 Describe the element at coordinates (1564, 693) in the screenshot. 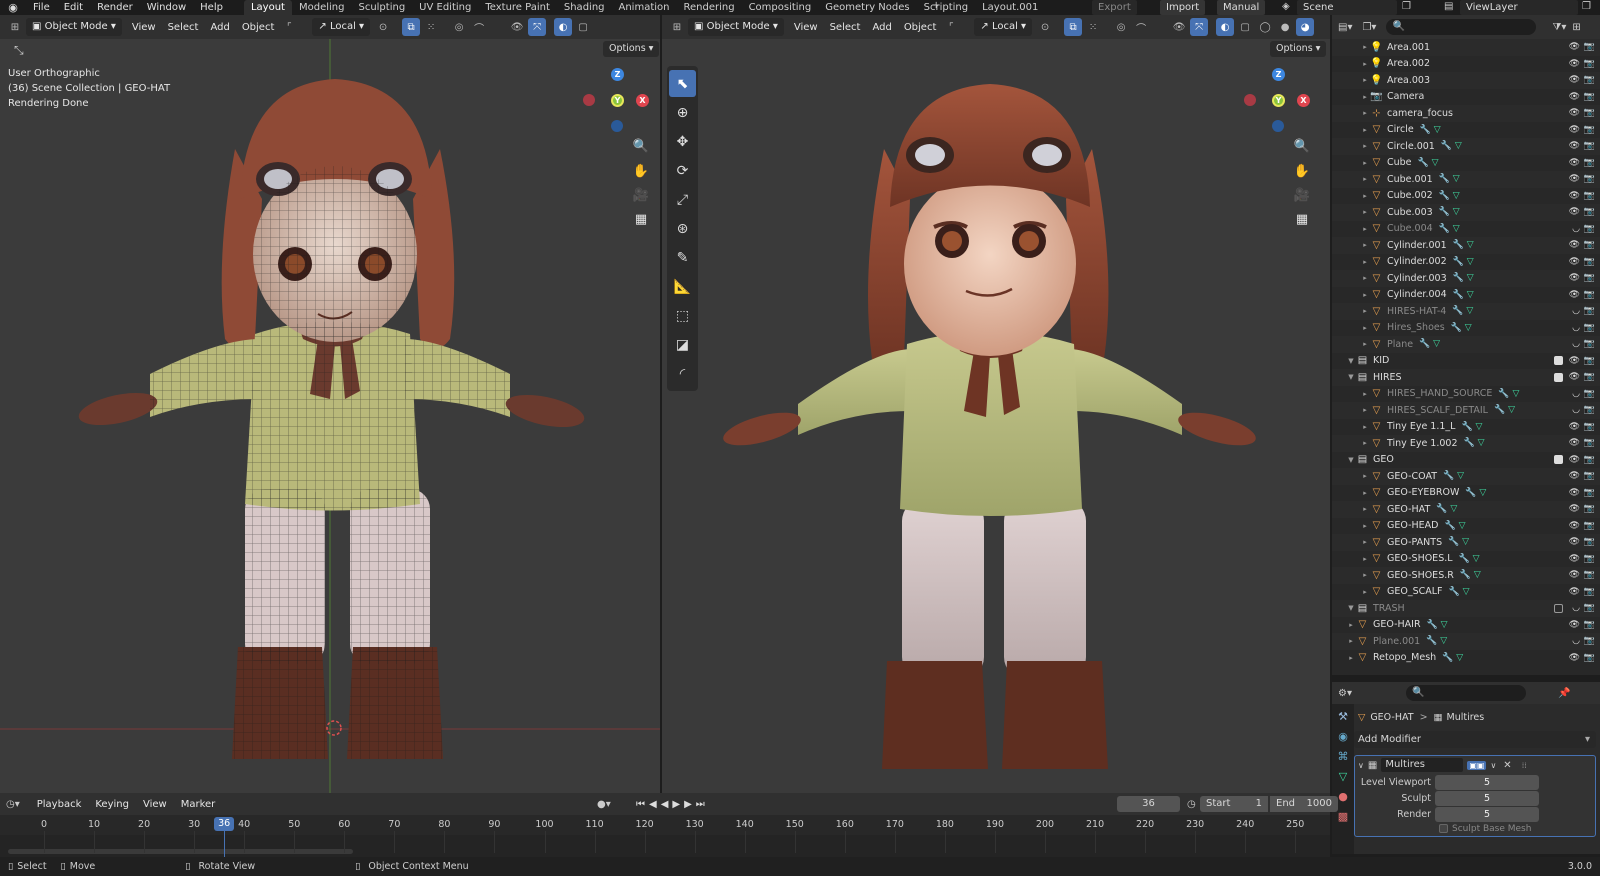

I see `pin-icon: 📌` at that location.